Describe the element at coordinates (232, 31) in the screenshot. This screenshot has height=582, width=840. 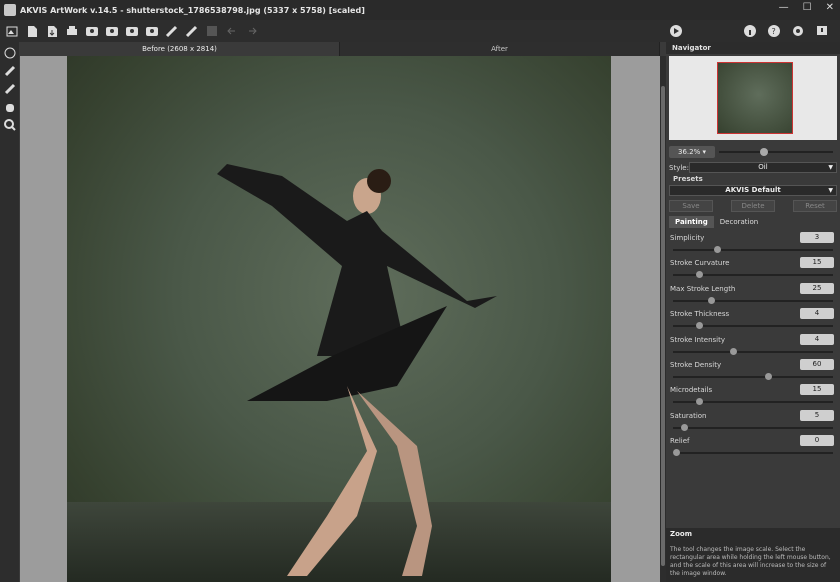
I see `undo-icon` at that location.